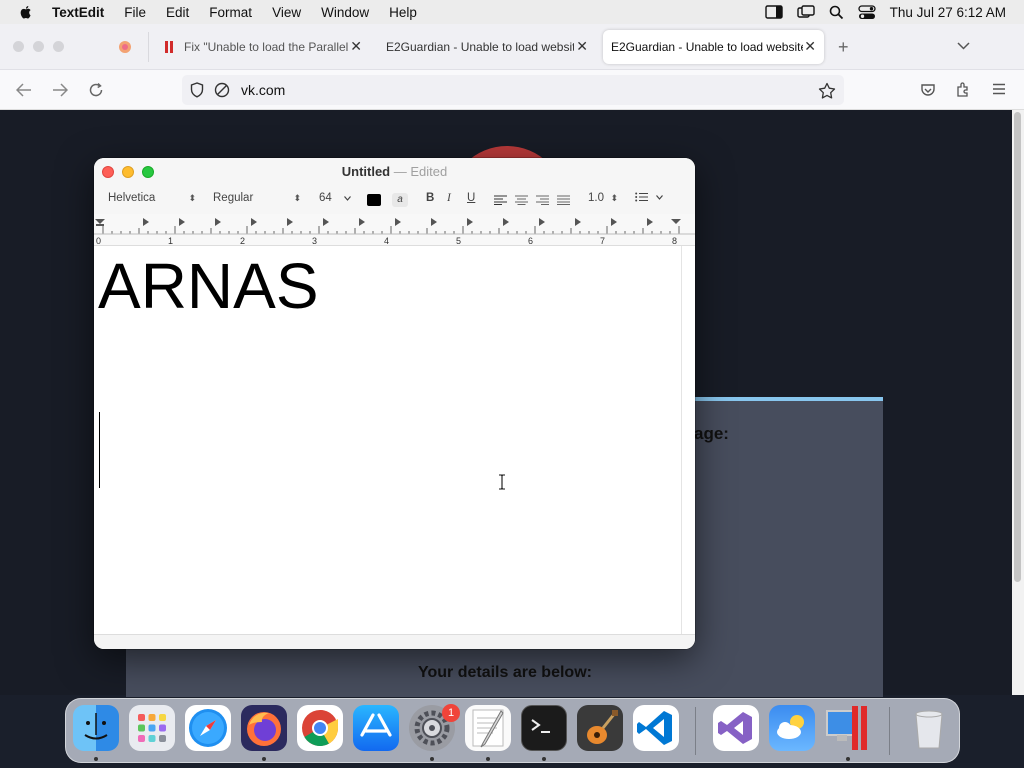  Describe the element at coordinates (192, 197) in the screenshot. I see `popup-updown-icon: ⬍` at that location.